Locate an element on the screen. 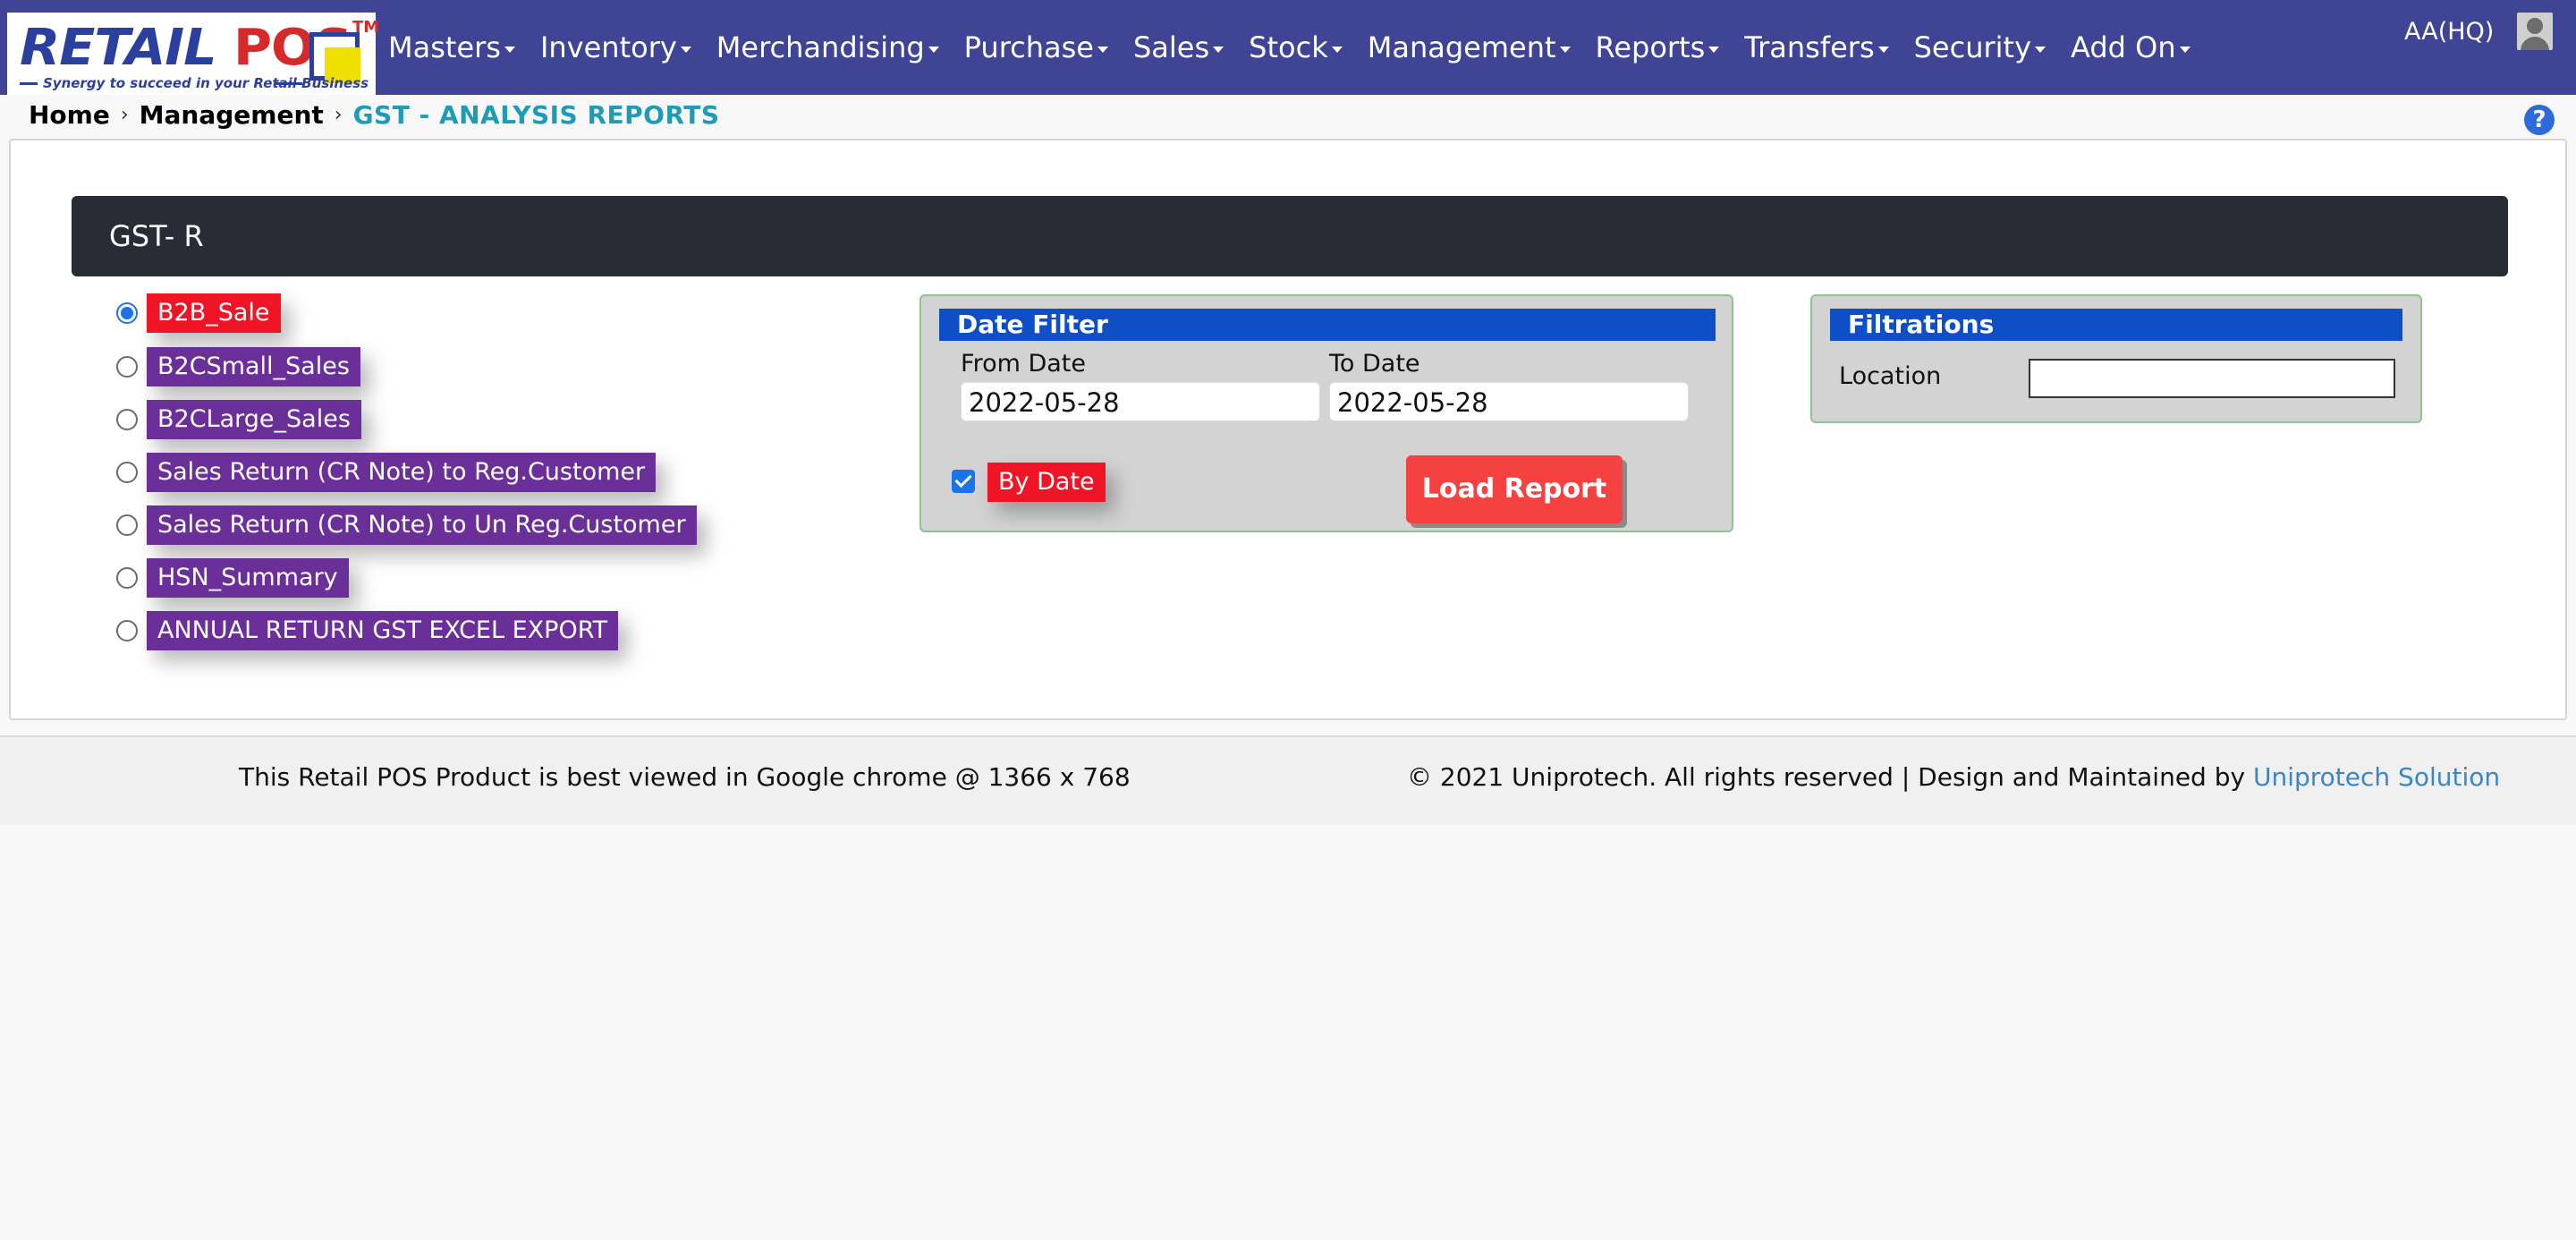 The image size is (2576, 1240). date-filter-title: Date Filter is located at coordinates (1327, 325).